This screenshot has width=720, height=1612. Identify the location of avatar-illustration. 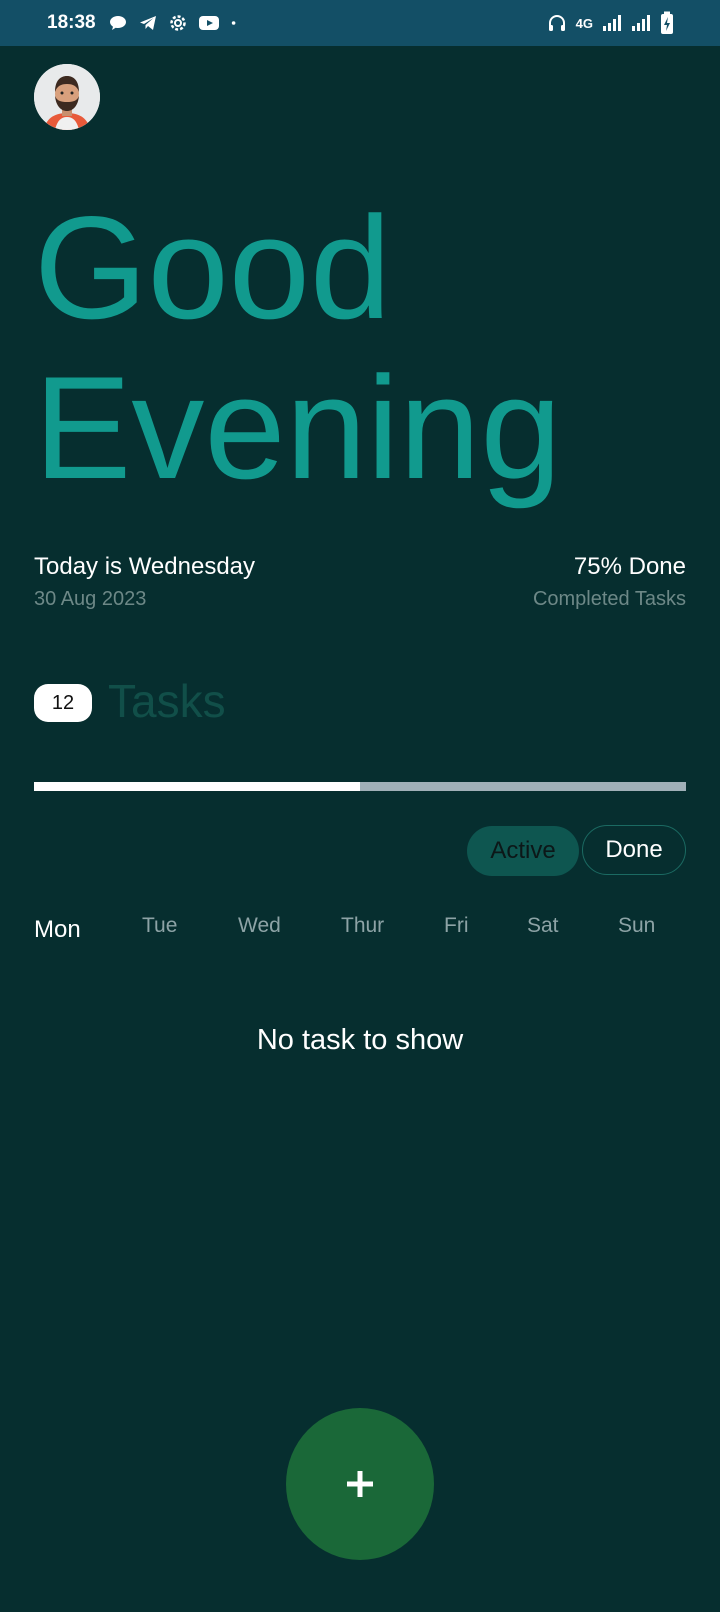
(67, 97).